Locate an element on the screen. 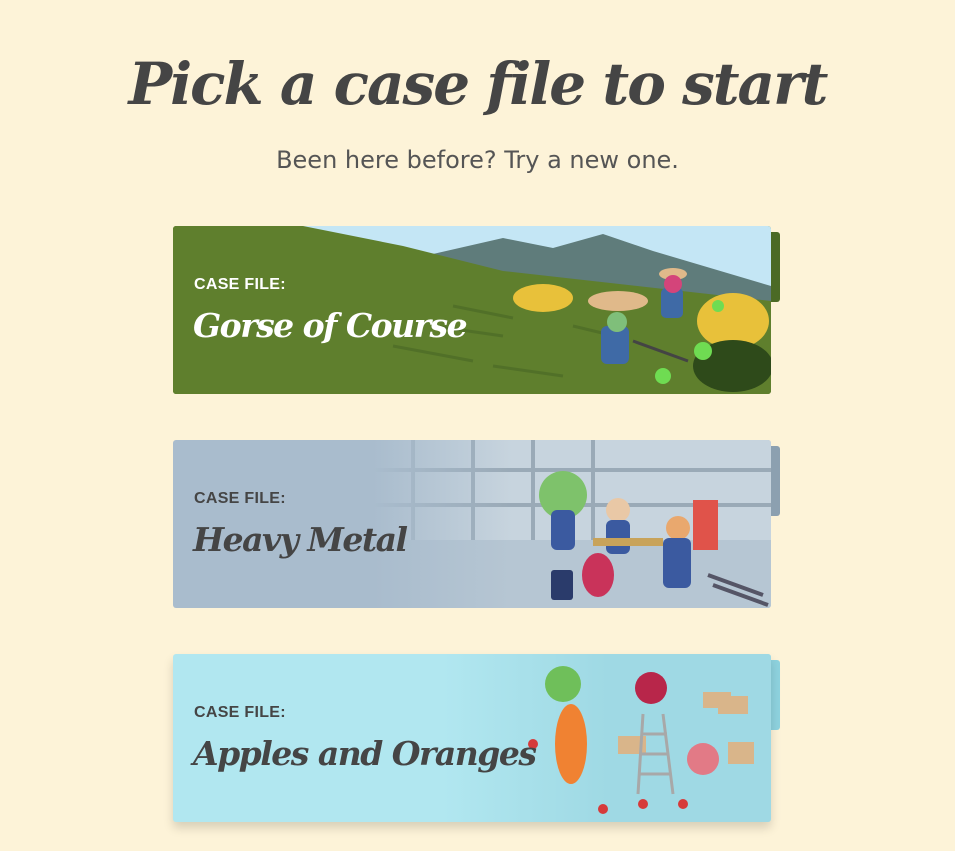 This screenshot has height=851, width=955. case-file-name: Gorse of Course is located at coordinates (330, 325).